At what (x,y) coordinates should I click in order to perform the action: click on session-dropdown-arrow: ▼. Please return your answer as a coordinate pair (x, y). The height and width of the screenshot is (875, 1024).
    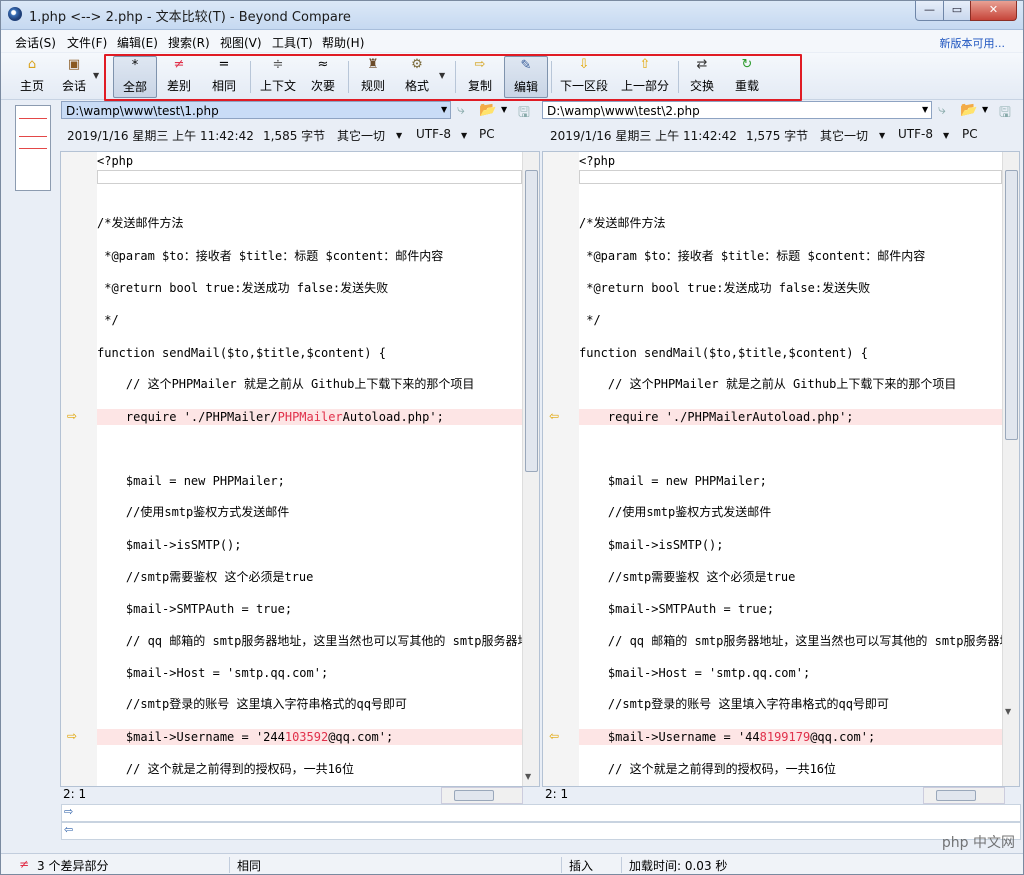
    Looking at the image, I should click on (96, 75).